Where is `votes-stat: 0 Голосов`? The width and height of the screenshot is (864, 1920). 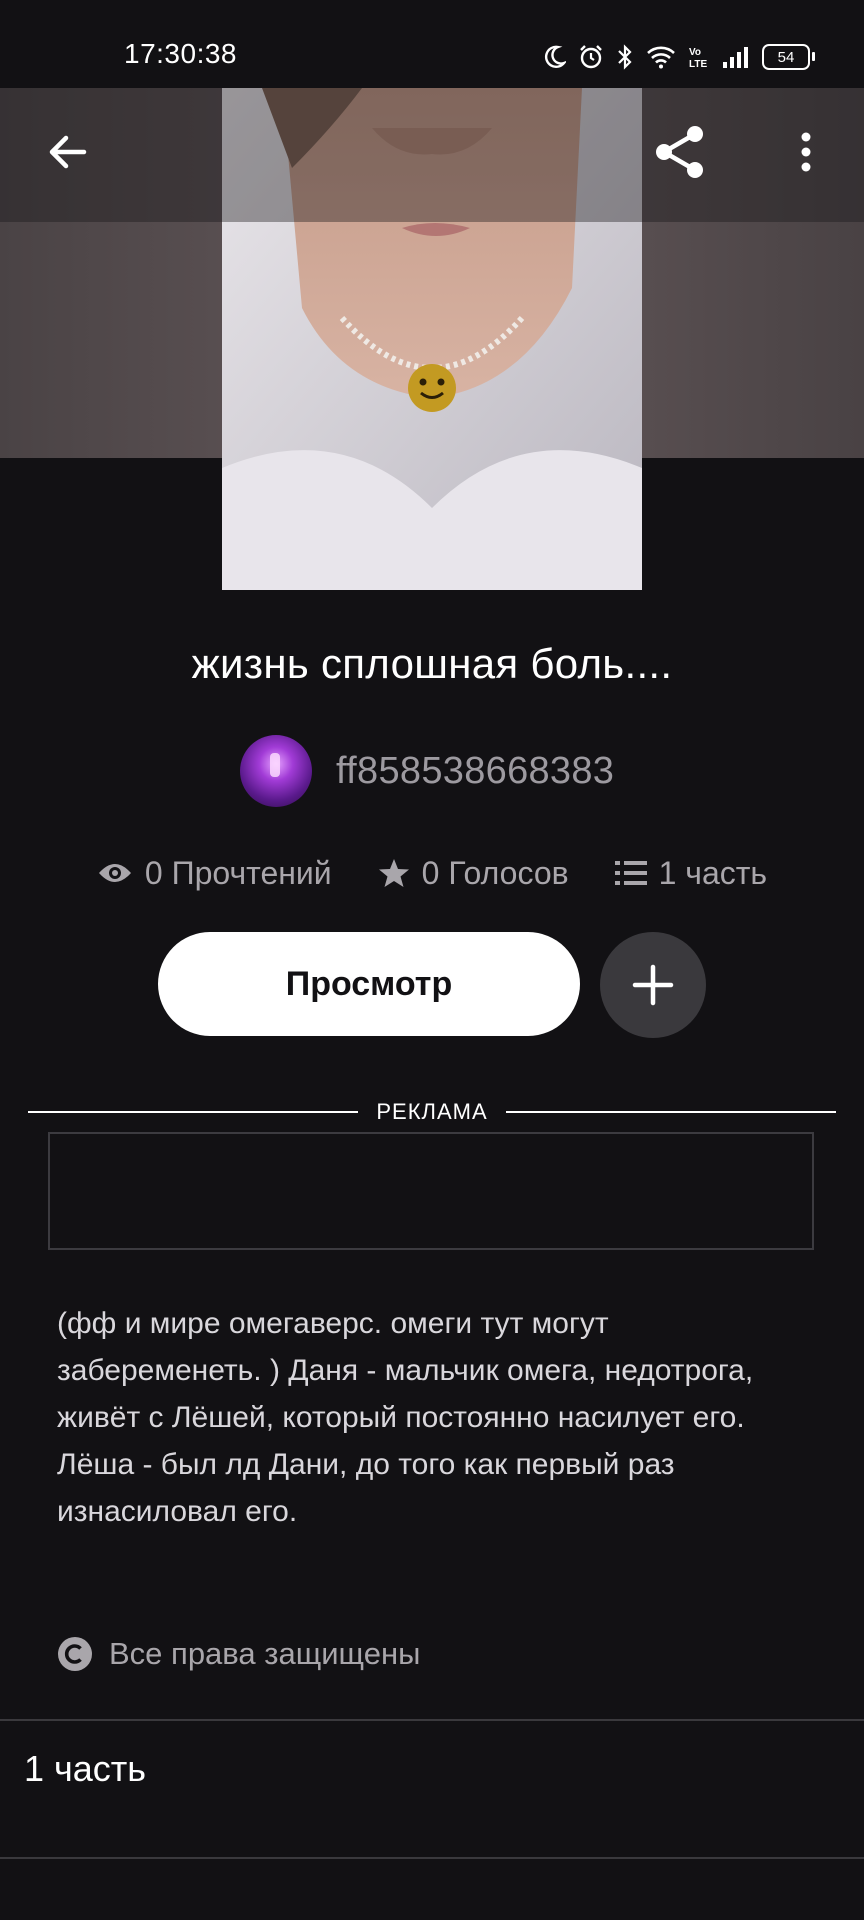 votes-stat: 0 Голосов is located at coordinates (473, 873).